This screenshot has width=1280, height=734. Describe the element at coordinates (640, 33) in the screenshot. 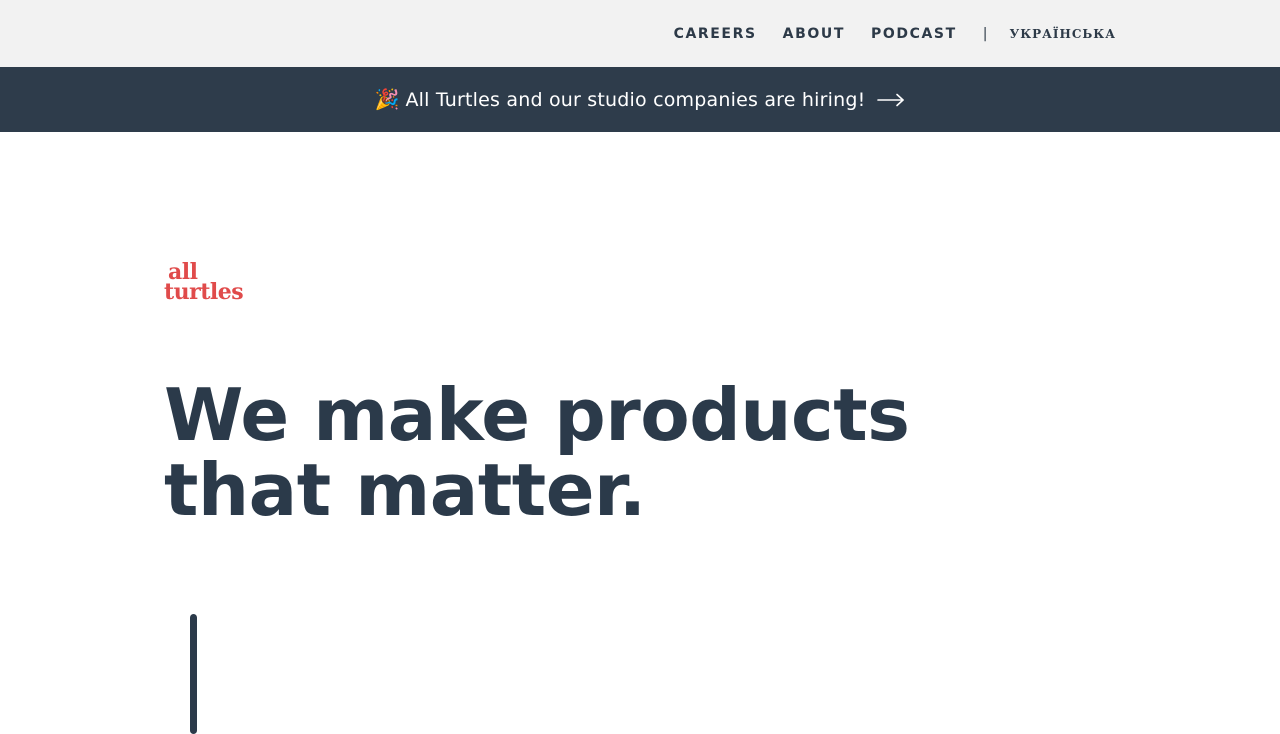

I see `top-navigation: CAREERS ABOUT PODCAST | УКРАЇНСЬКА` at that location.